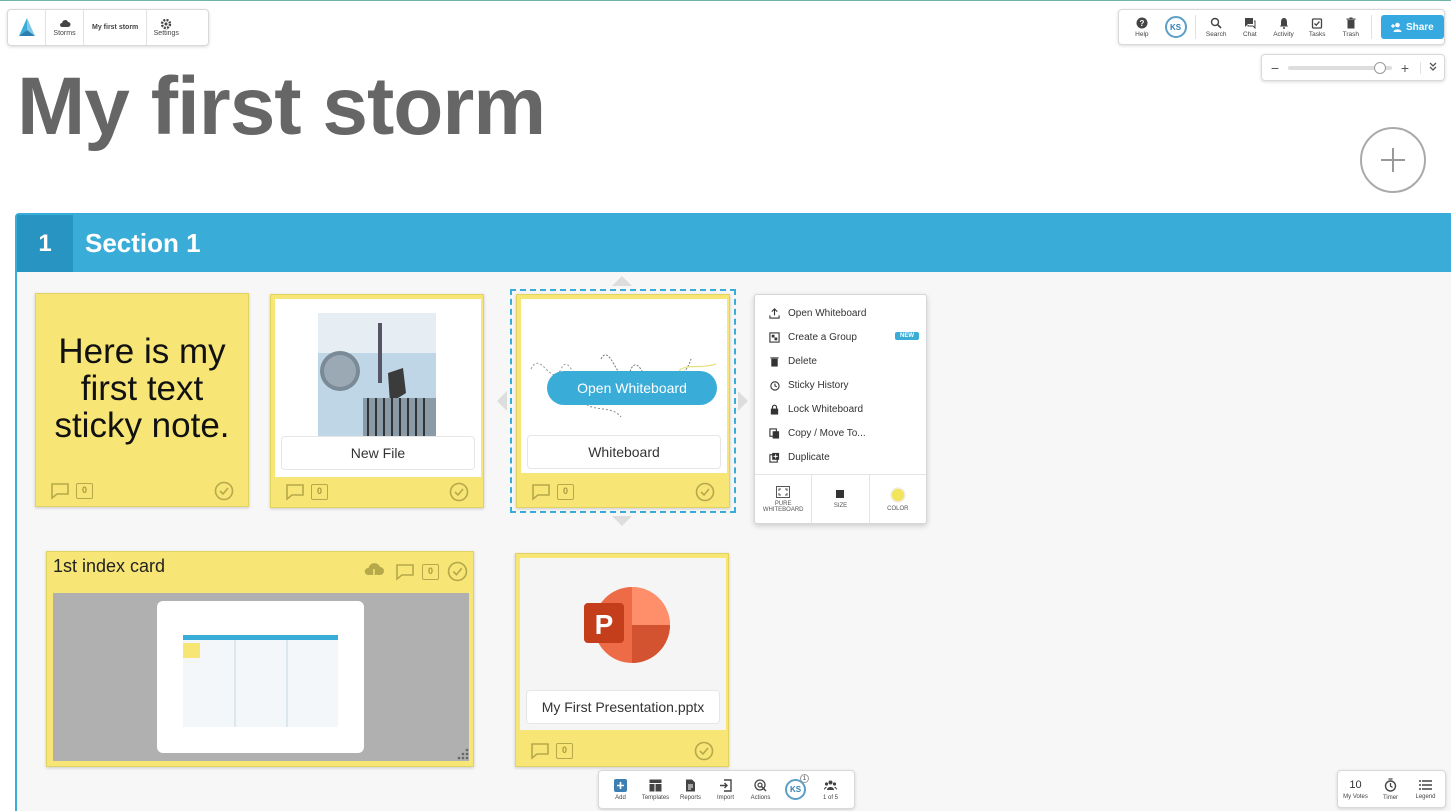 Image resolution: width=1451 pixels, height=811 pixels. I want to click on menu-item-label: Lock Whiteboard, so click(826, 409).